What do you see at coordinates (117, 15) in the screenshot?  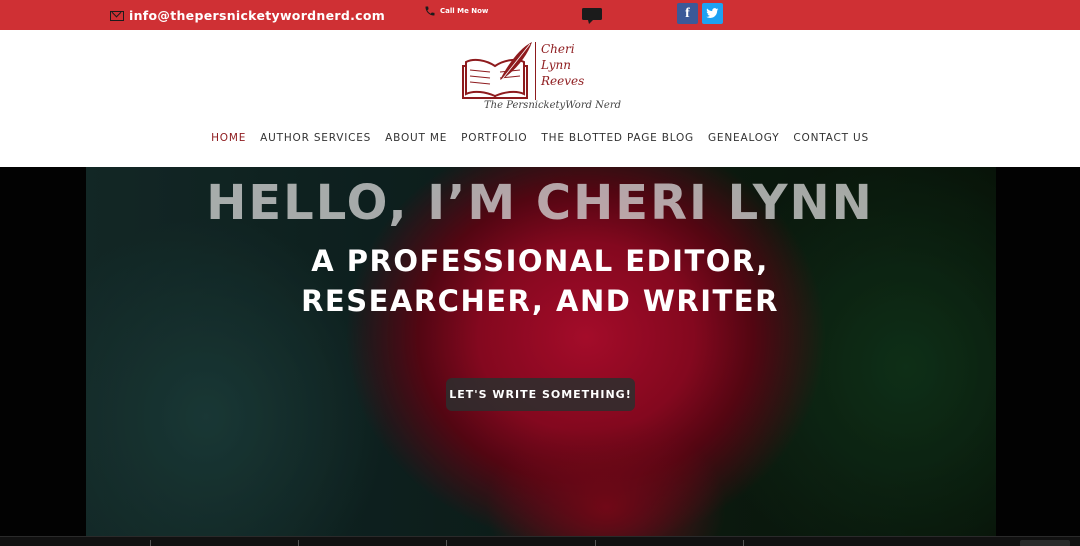 I see `envelope-icon` at bounding box center [117, 15].